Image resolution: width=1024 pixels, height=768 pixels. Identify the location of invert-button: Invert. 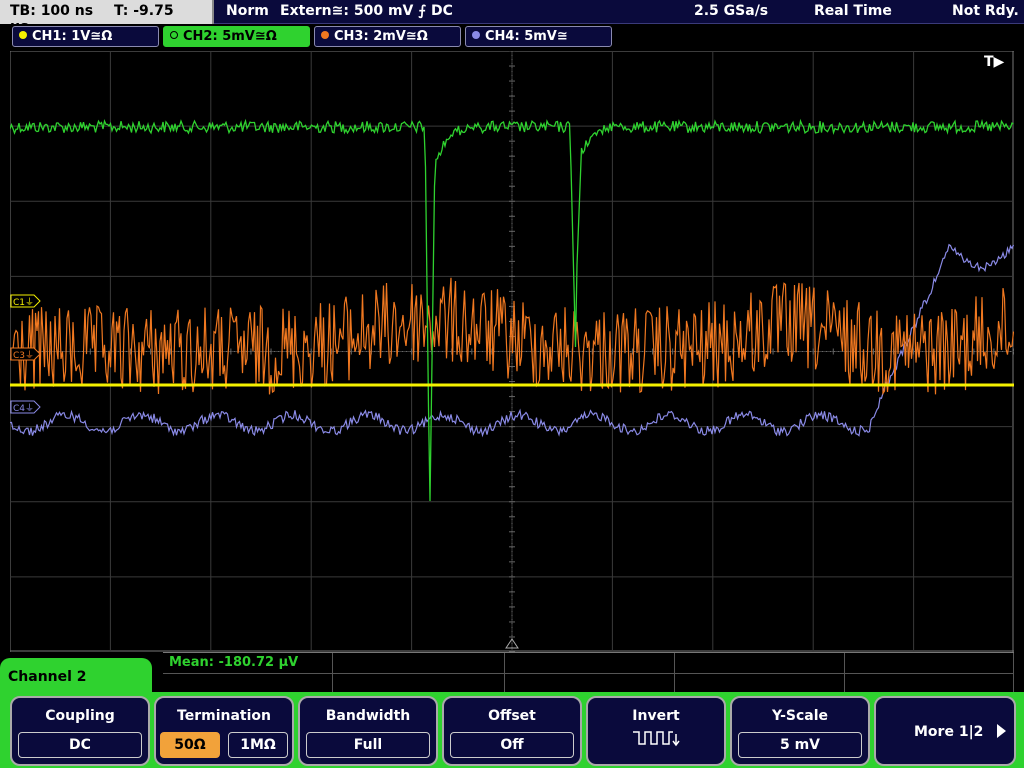
(656, 731).